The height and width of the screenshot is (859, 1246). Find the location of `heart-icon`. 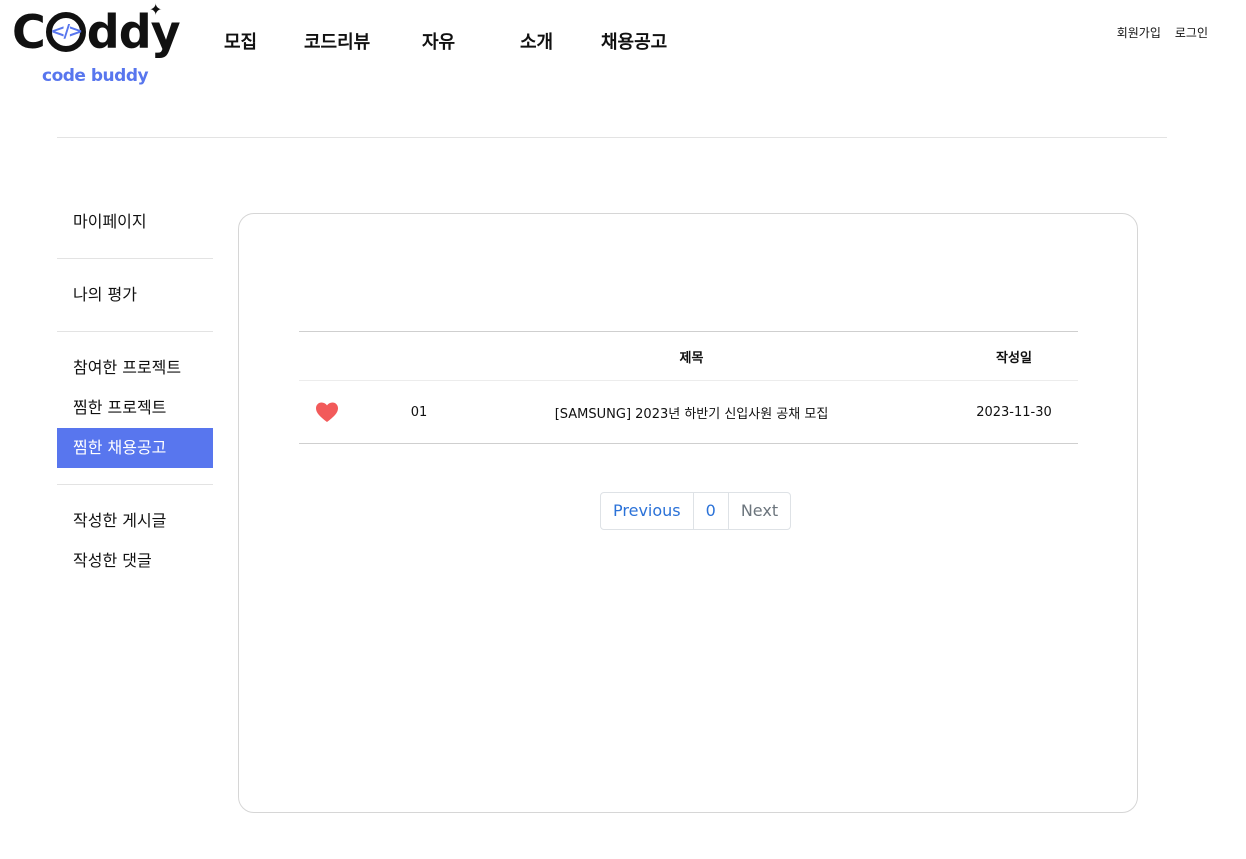

heart-icon is located at coordinates (327, 412).